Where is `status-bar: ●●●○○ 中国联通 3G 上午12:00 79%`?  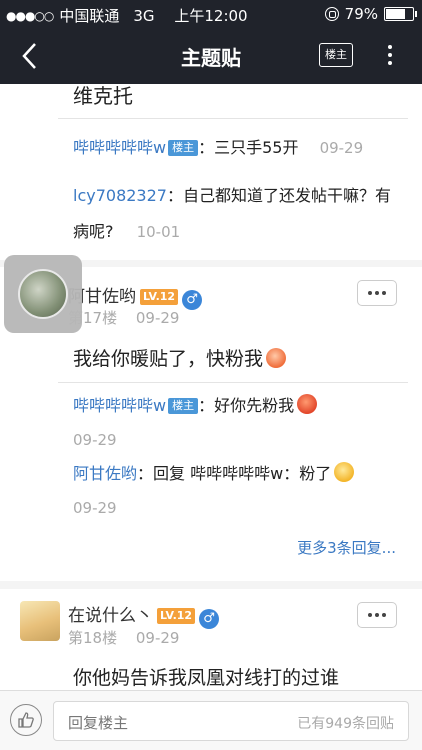 status-bar: ●●●○○ 中国联通 3G 上午12:00 79% is located at coordinates (211, 14).